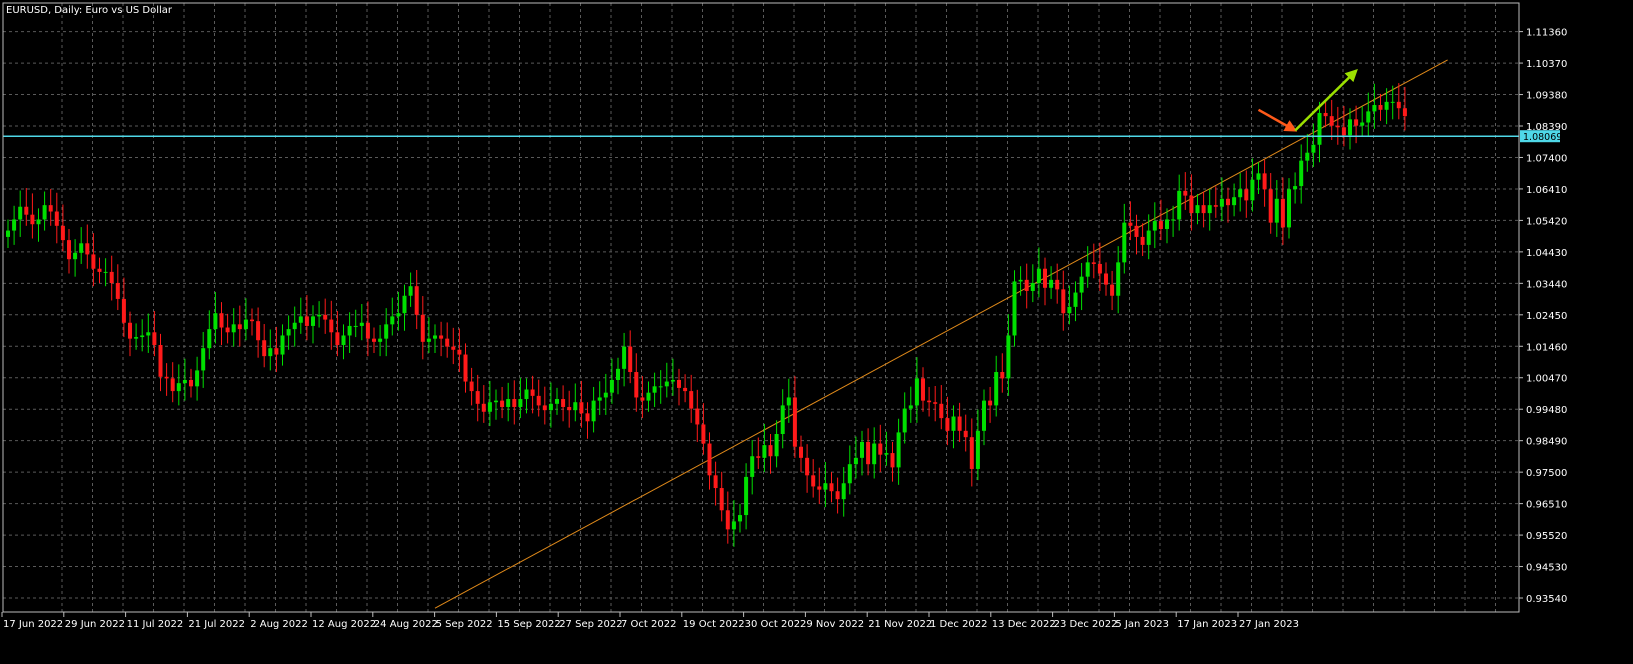 This screenshot has height=664, width=1633. What do you see at coordinates (95, 624) in the screenshot?
I see `x-tick-label: 29 Jun 2022` at bounding box center [95, 624].